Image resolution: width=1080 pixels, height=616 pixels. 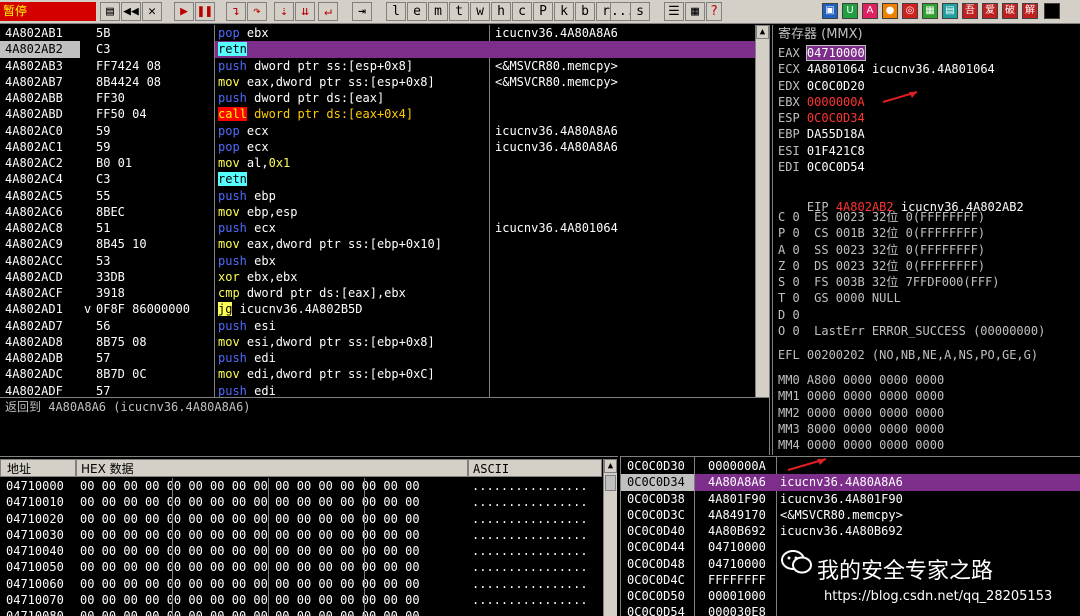 What do you see at coordinates (850, 482) in the screenshot?
I see `stack-row: 0C0C0D34 4A80A8A6 icucnv36.4A80A8A6` at bounding box center [850, 482].